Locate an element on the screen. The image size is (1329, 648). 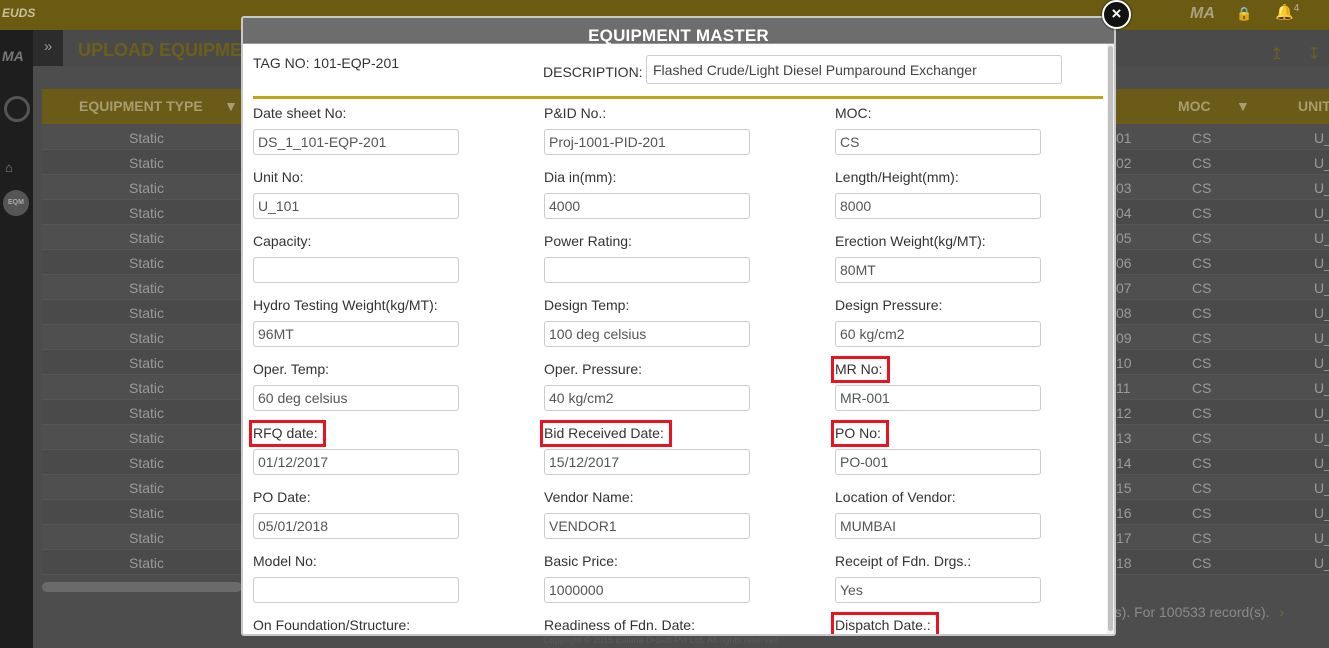
close-button: × is located at coordinates (1116, 14).